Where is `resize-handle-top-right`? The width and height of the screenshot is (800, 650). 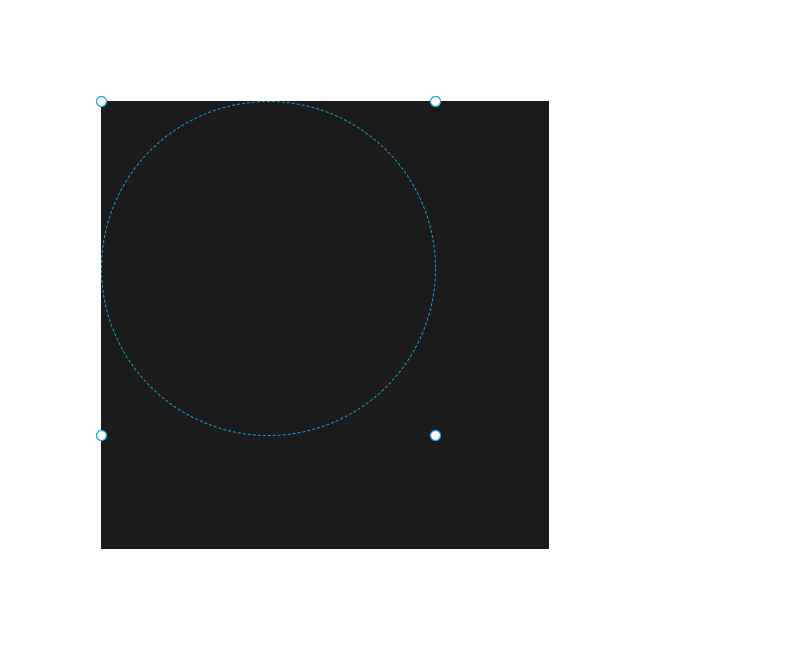 resize-handle-top-right is located at coordinates (435, 101).